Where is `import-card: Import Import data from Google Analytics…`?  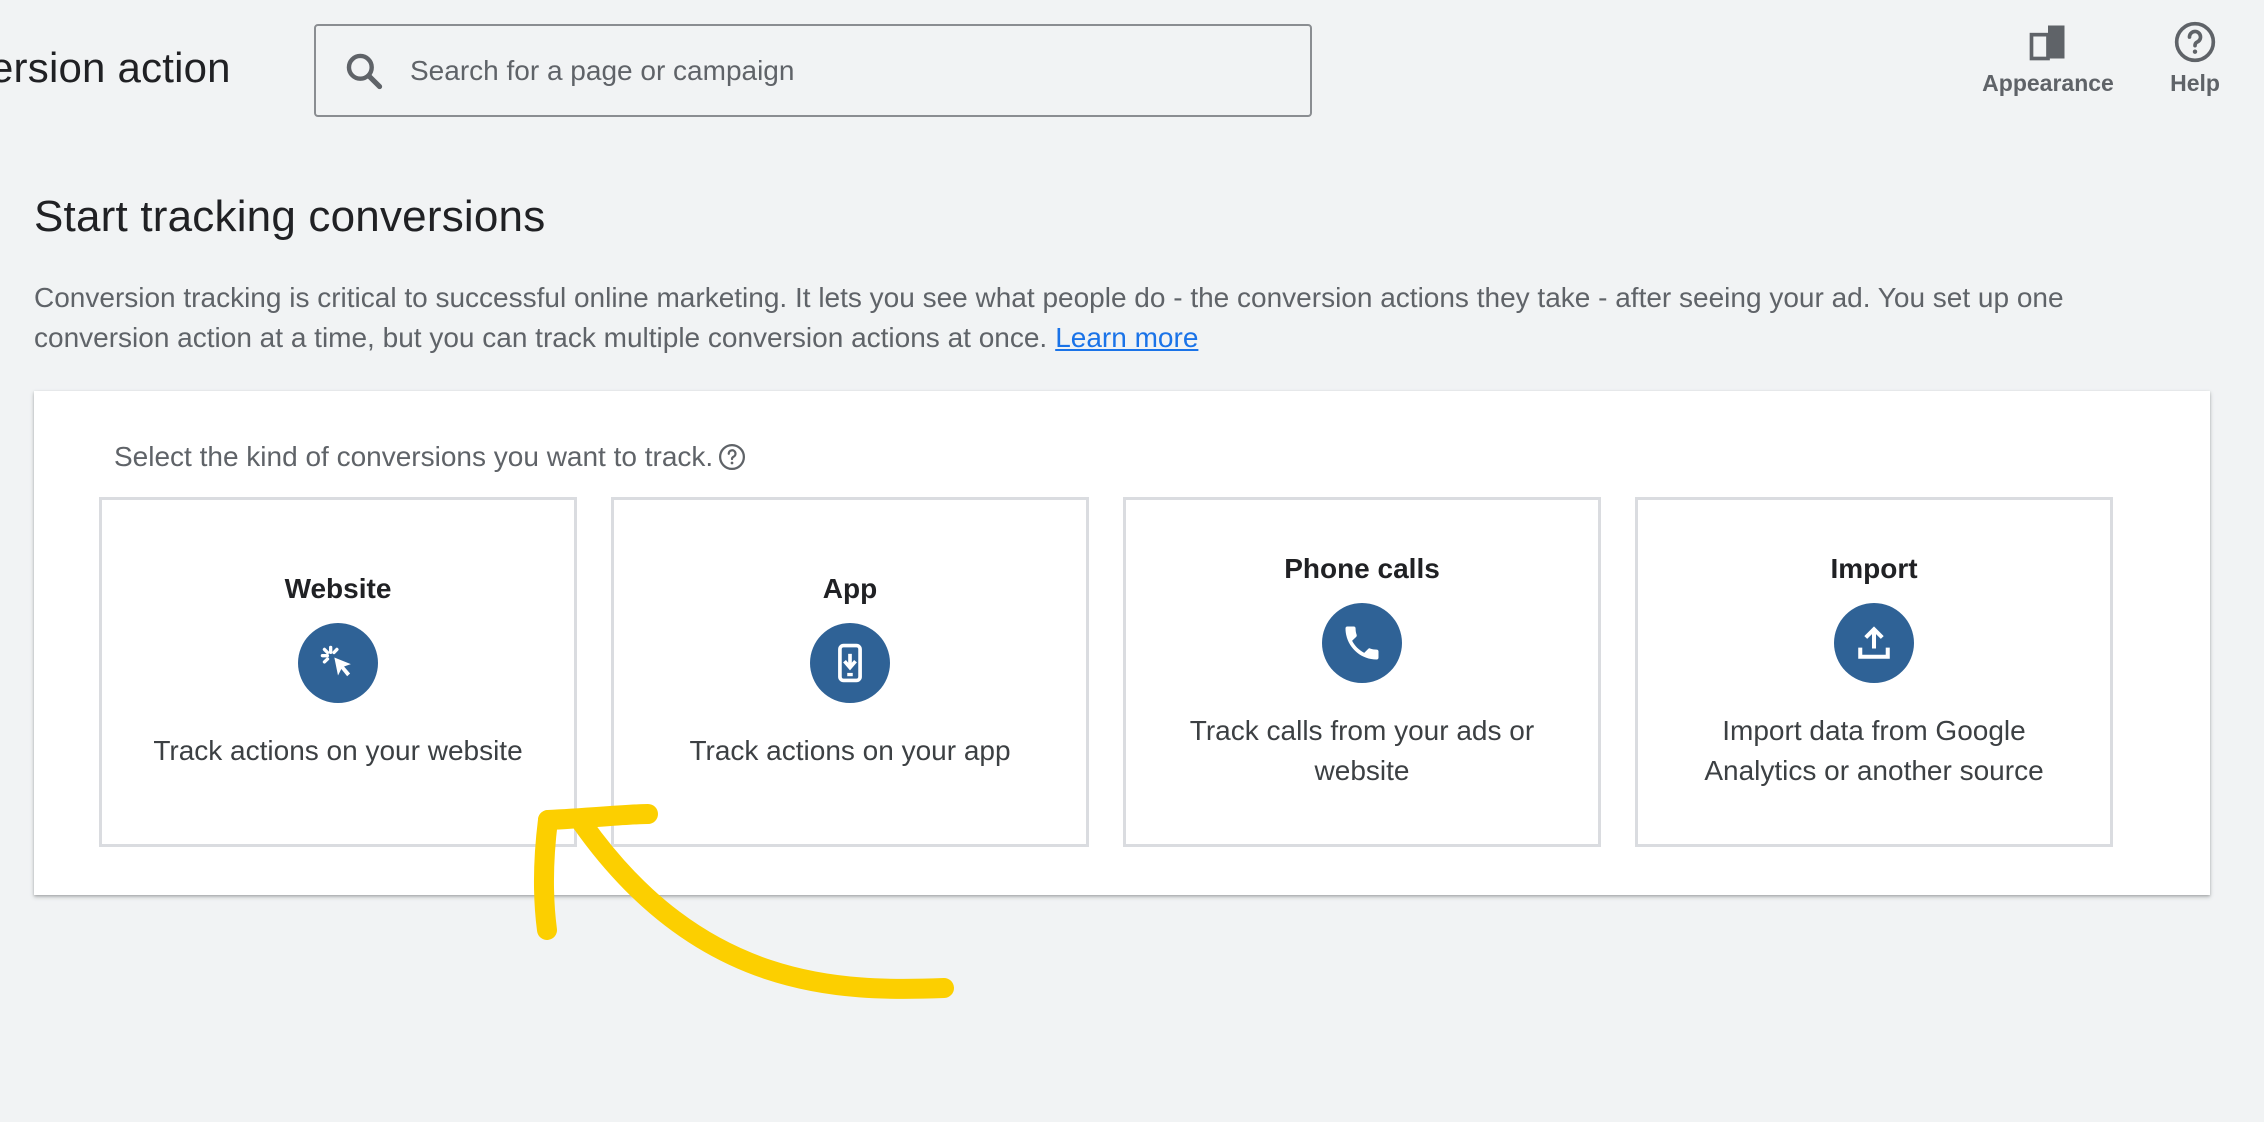
import-card: Import Import data from Google Analytics… is located at coordinates (1874, 672).